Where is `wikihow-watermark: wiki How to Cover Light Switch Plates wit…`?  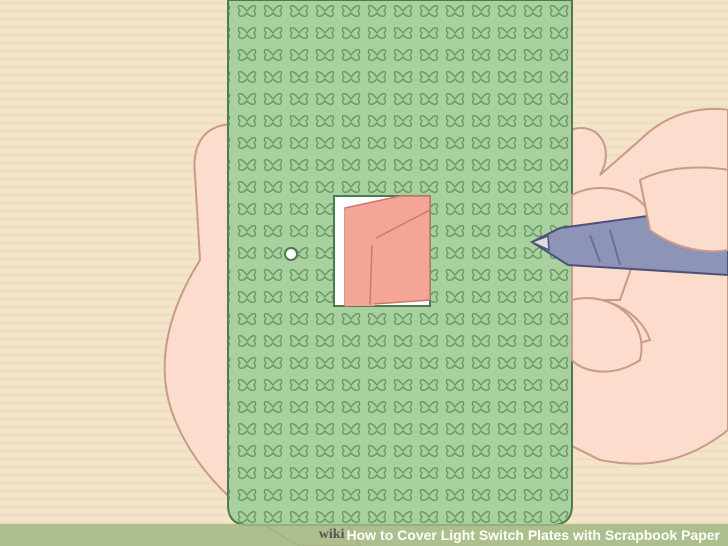 wikihow-watermark: wiki How to Cover Light Switch Plates wit… is located at coordinates (364, 535).